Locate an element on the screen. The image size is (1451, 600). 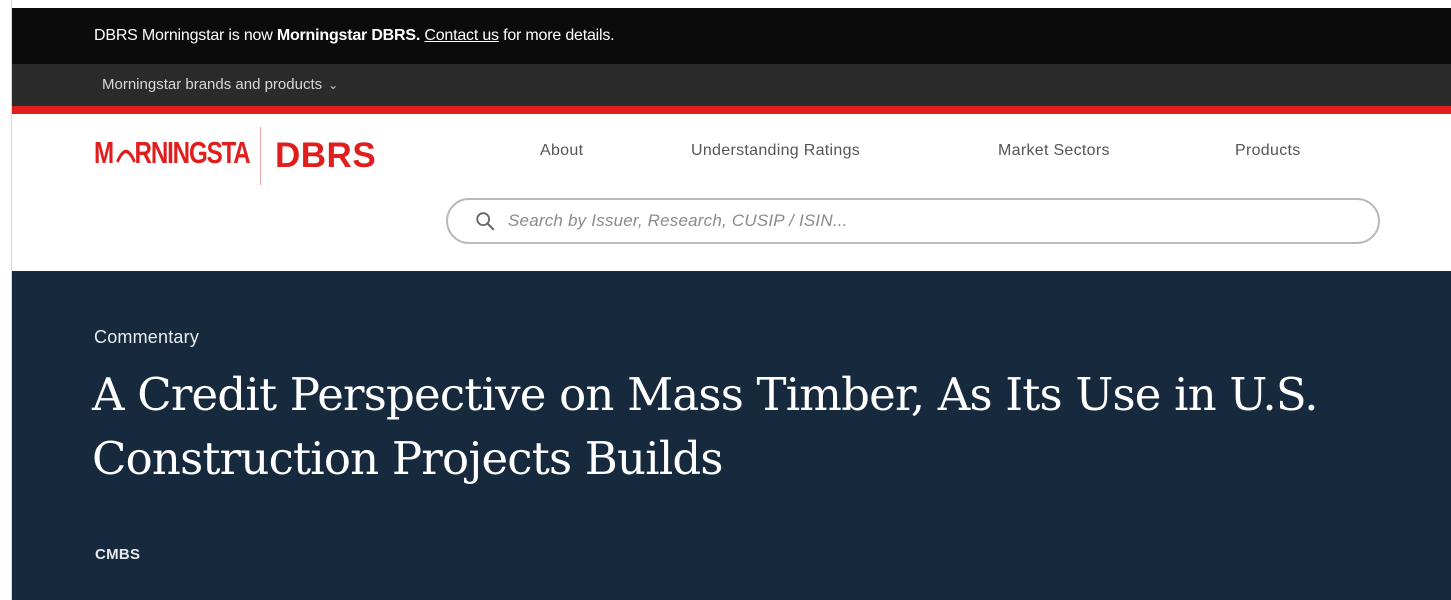
announcement-suffix: for more details. is located at coordinates (556, 35).